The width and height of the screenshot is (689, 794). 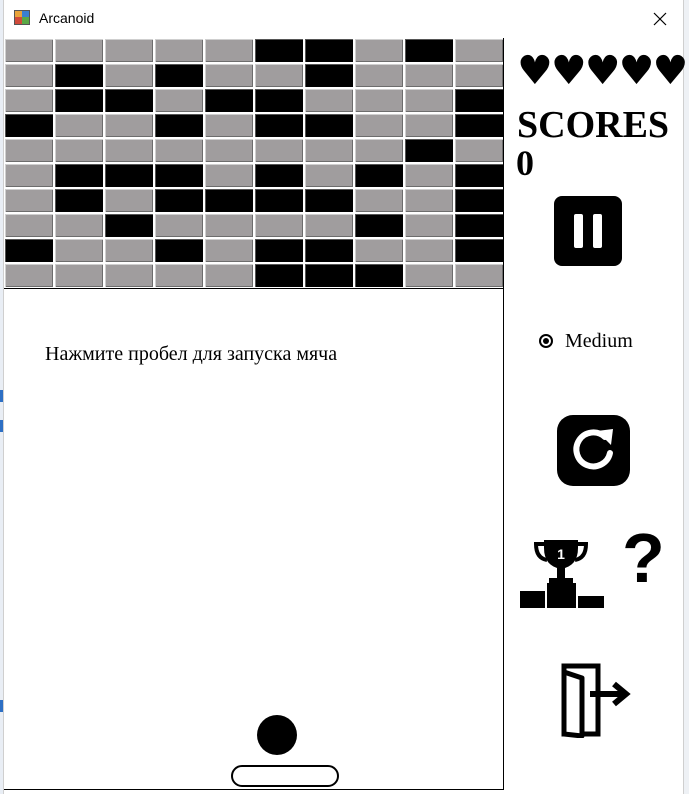 What do you see at coordinates (596, 701) in the screenshot?
I see `exit-door-icon` at bounding box center [596, 701].